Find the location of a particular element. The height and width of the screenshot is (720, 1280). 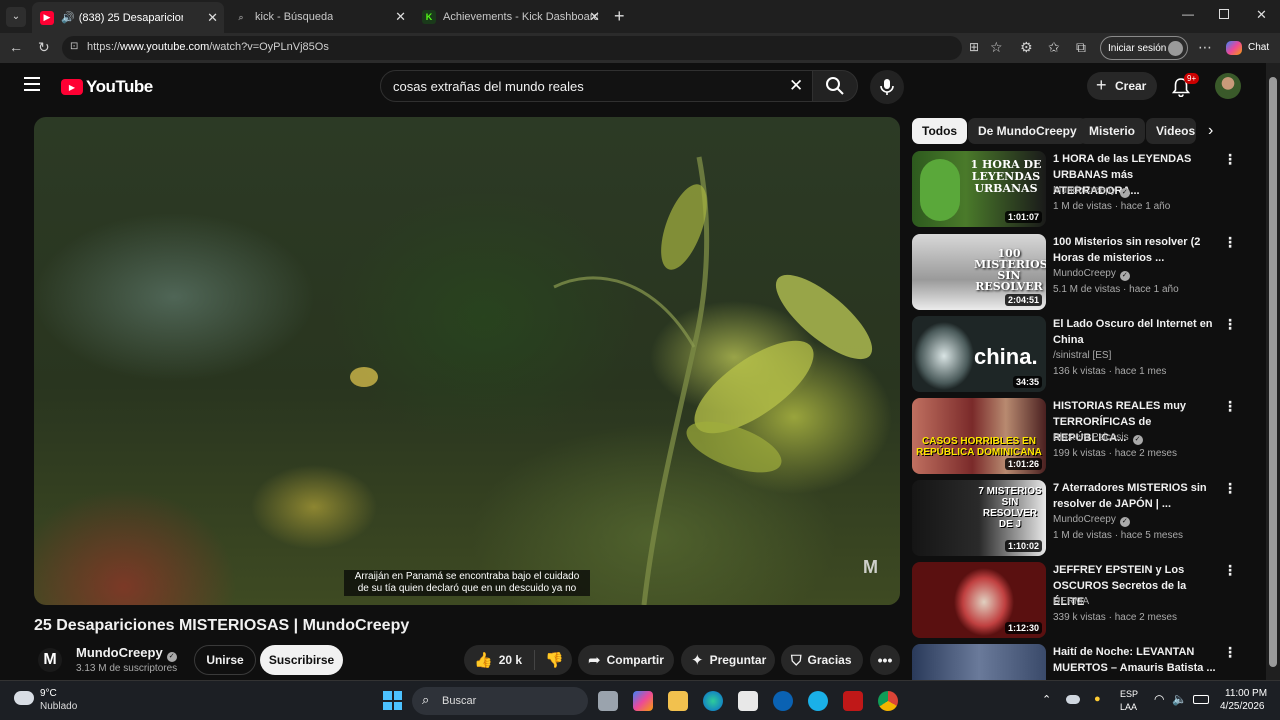

clear-search-icon: ✕ is located at coordinates (796, 86).